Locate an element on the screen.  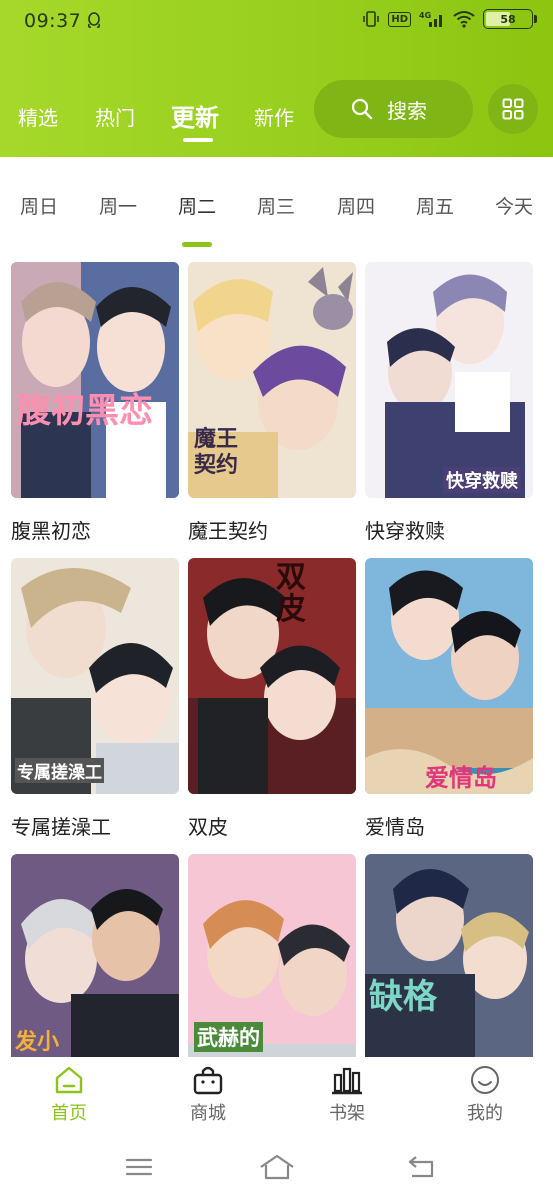
cover-text: 缺格 is located at coordinates (403, 997).